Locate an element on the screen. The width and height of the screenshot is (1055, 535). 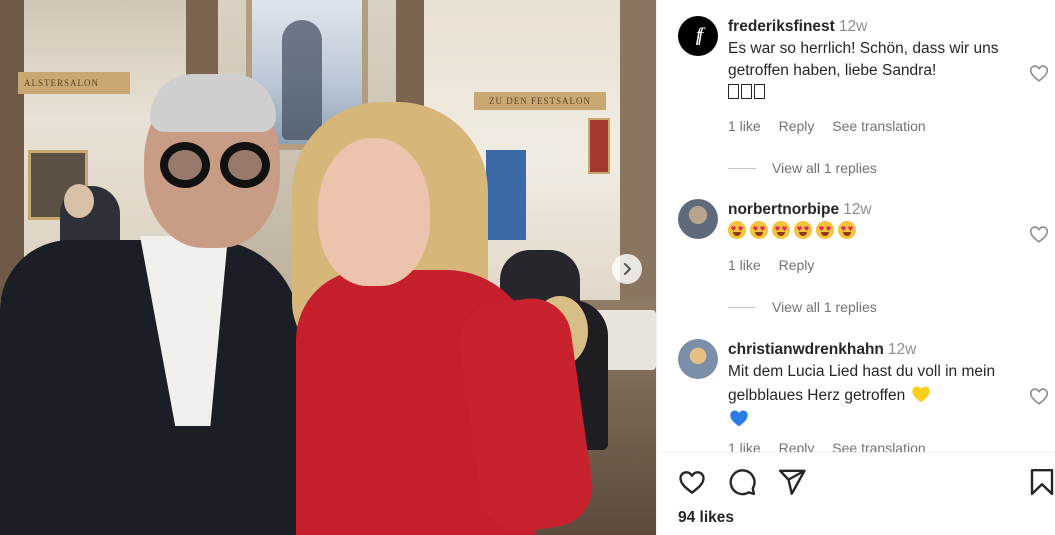
comment-icon is located at coordinates (742, 482).